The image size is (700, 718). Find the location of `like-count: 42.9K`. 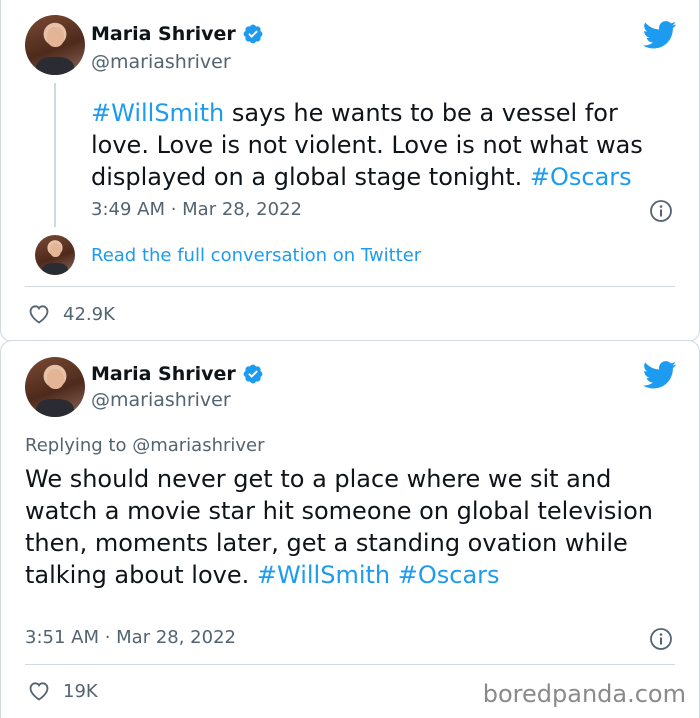

like-count: 42.9K is located at coordinates (89, 314).